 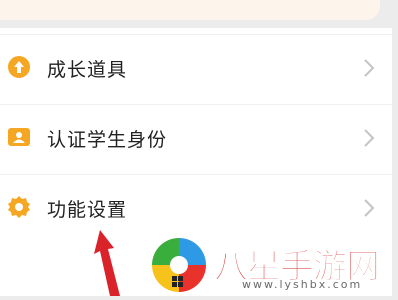 I want to click on menu-item-label: 功能设置, so click(x=87, y=210).